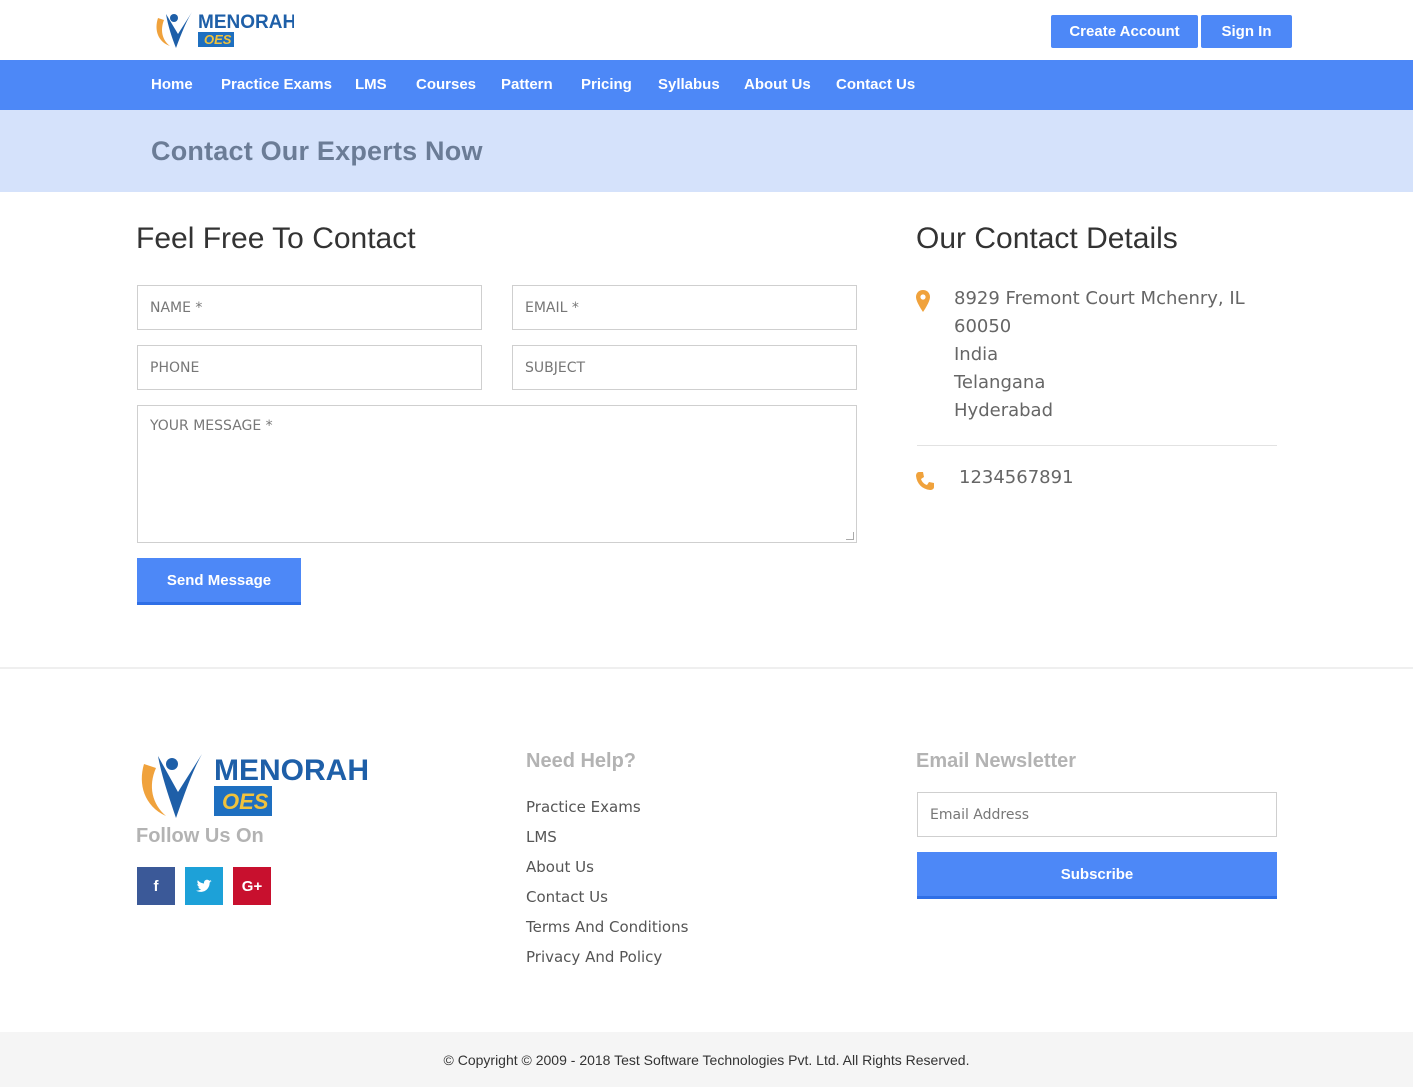 This screenshot has height=1087, width=1413. Describe the element at coordinates (606, 85) in the screenshot. I see `nav-pricing: Pricing` at that location.